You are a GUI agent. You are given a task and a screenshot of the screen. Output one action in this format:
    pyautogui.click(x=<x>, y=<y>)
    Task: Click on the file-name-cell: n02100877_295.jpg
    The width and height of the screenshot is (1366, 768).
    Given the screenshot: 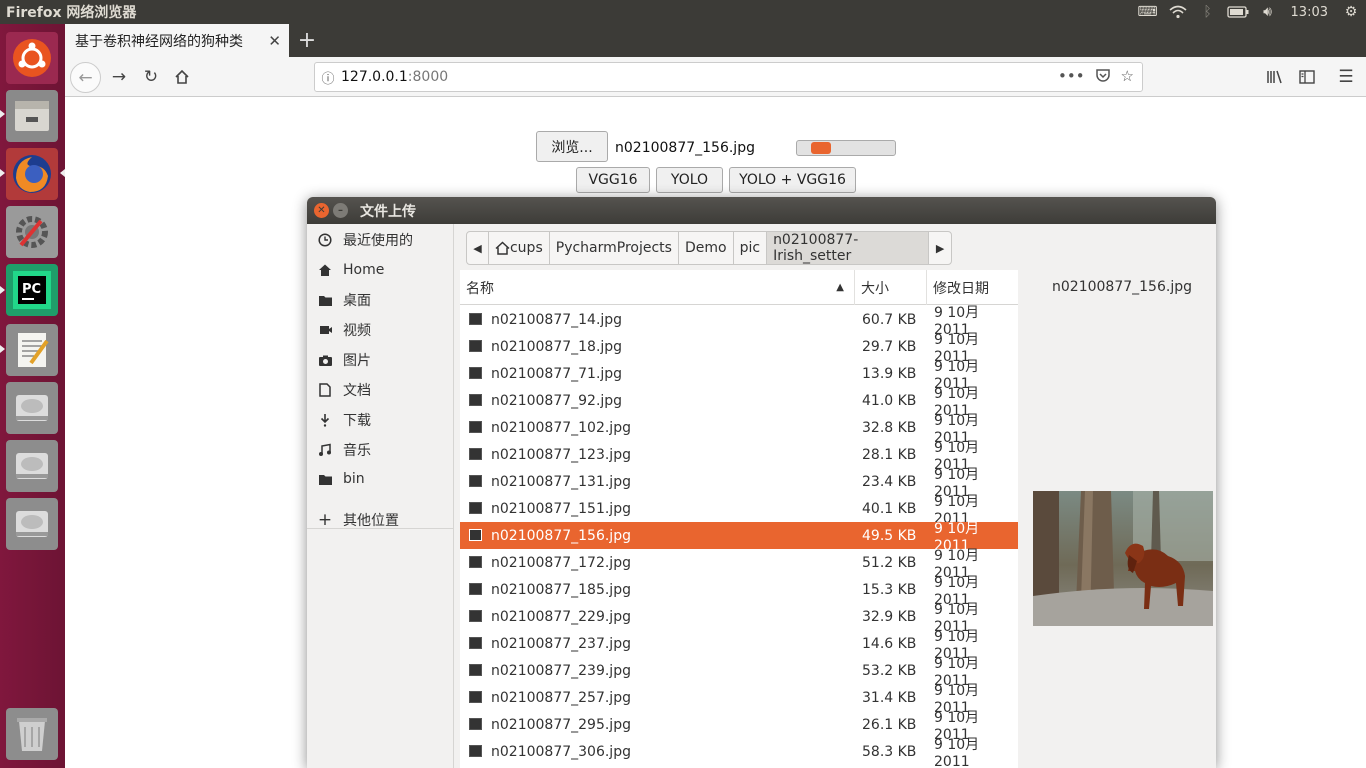 What is the action you would take?
    pyautogui.click(x=561, y=724)
    